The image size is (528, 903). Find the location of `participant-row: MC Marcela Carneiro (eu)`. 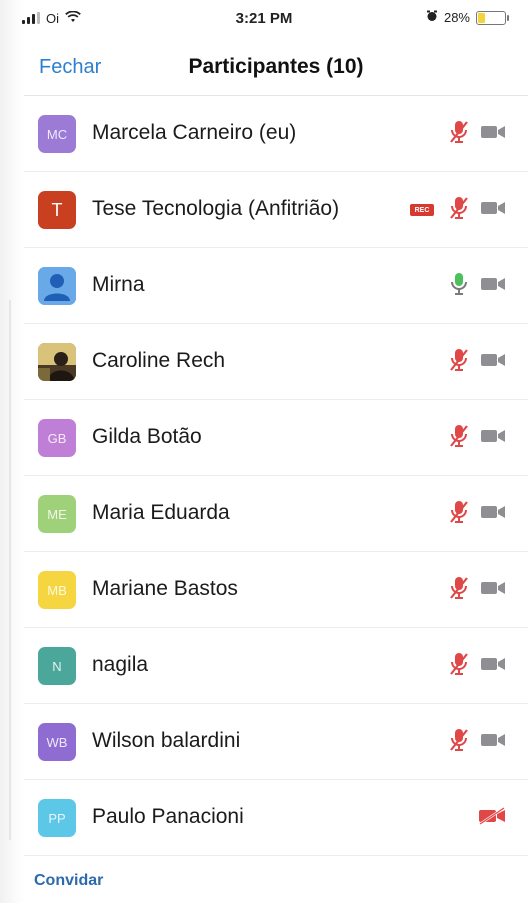

participant-row: MC Marcela Carneiro (eu) is located at coordinates (276, 134).